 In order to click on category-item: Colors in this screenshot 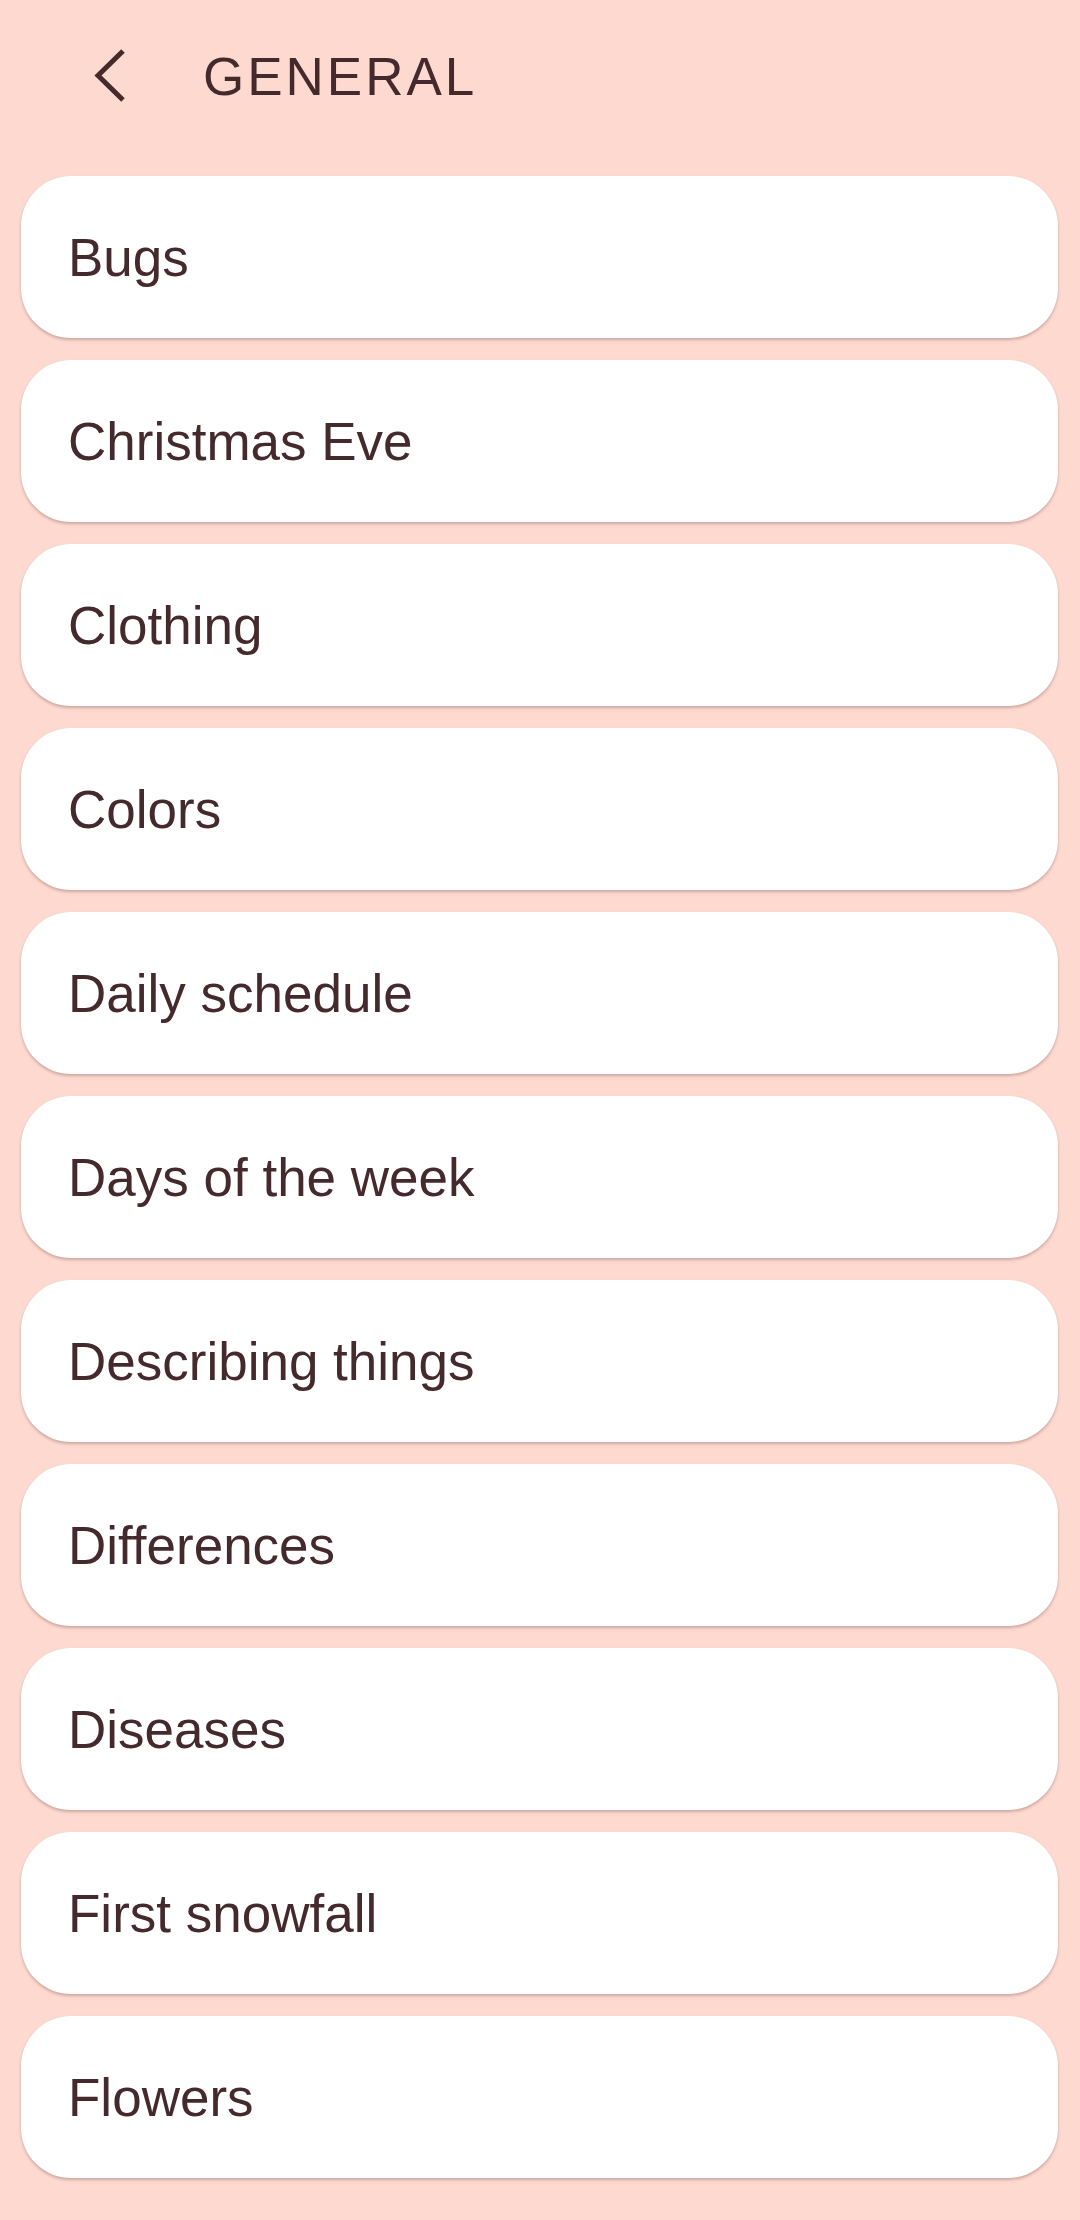, I will do `click(539, 809)`.